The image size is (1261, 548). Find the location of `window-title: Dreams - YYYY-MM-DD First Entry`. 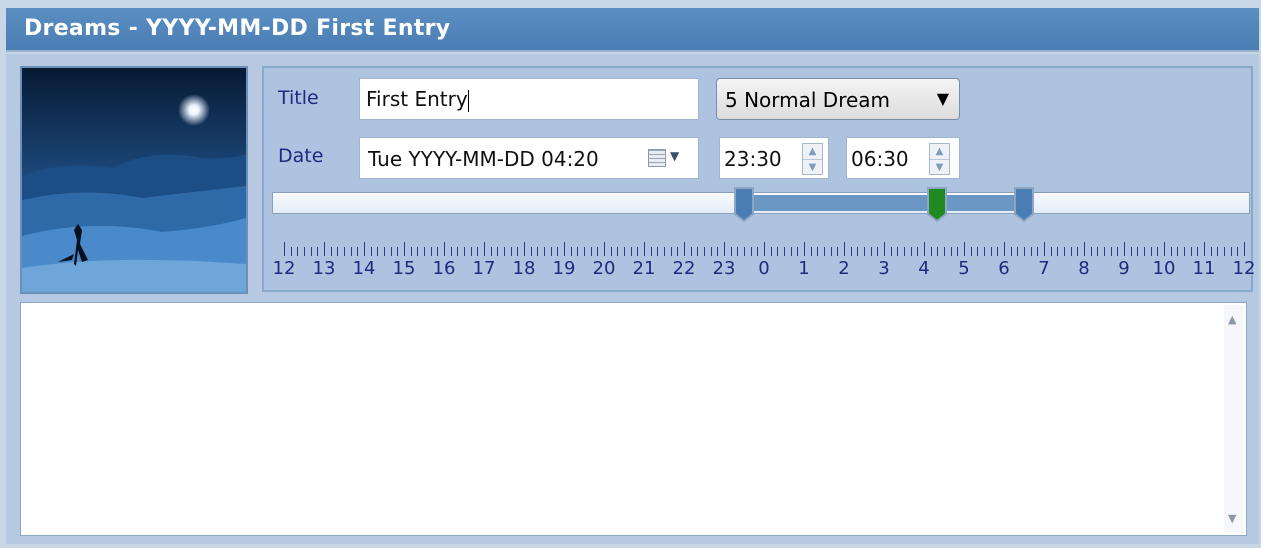

window-title: Dreams - YYYY-MM-DD First Entry is located at coordinates (237, 28).